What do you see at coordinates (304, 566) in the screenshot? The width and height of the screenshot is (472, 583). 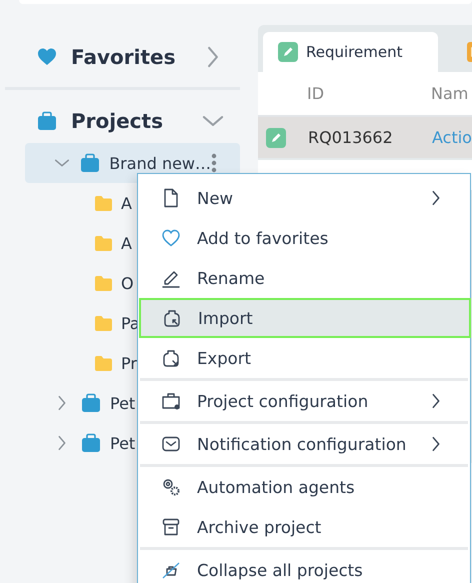 I see `menu-item: Collapse all projects` at bounding box center [304, 566].